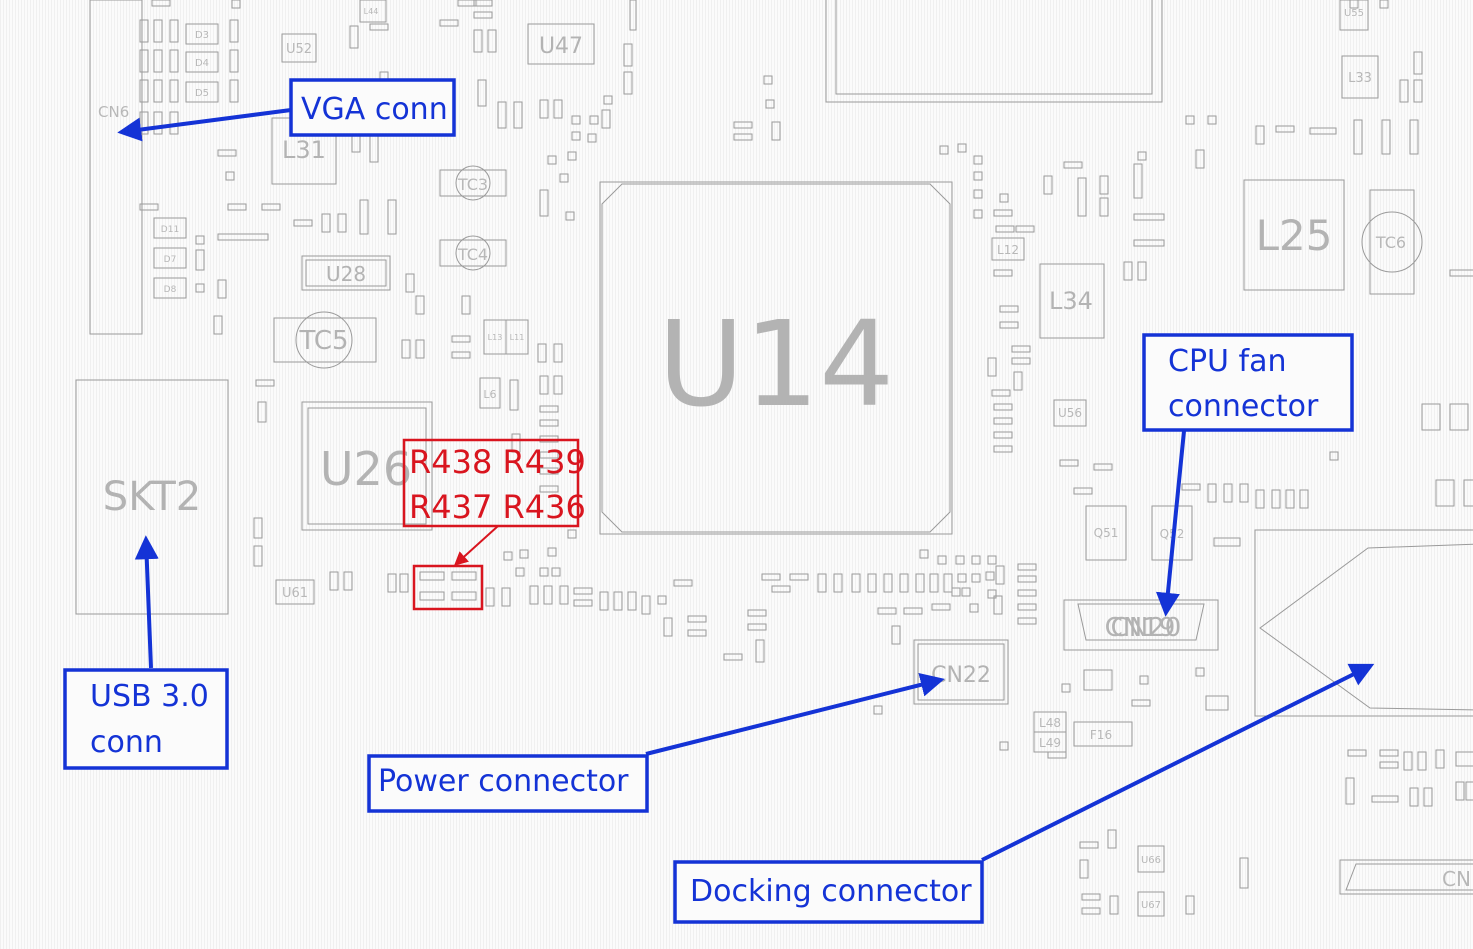 Image resolution: width=1473 pixels, height=949 pixels. Describe the element at coordinates (1363, 623) in the screenshot. I see `docking-outline` at that location.